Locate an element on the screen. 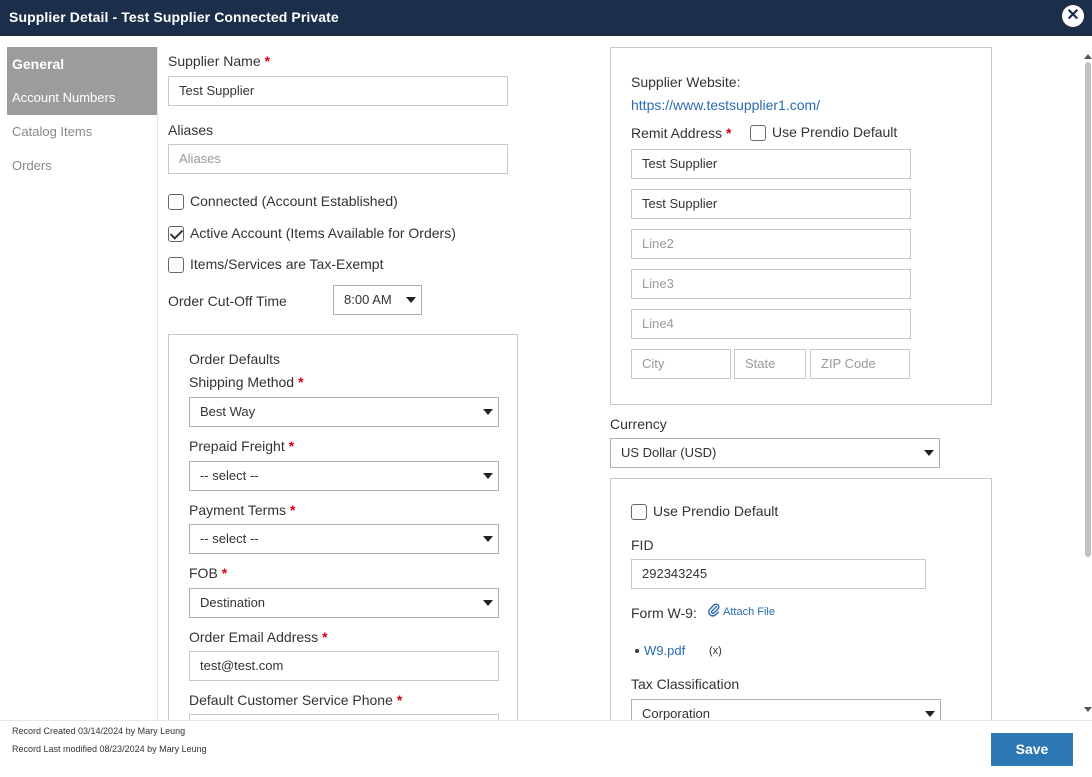  city-input: City is located at coordinates (681, 364).